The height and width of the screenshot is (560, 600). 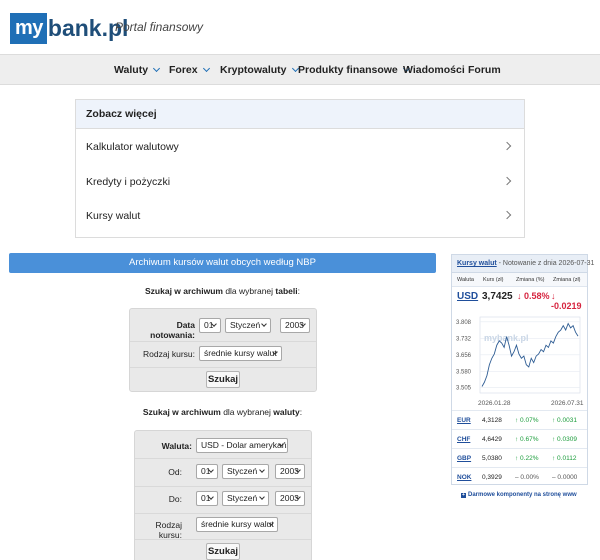 I want to click on x-tick-label-end: 2026.07.31, so click(x=567, y=403).